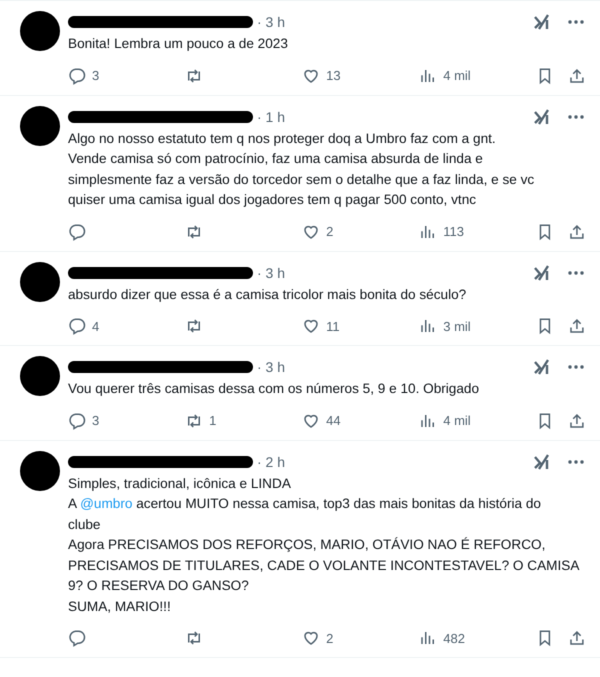  I want to click on like-count: 13, so click(333, 75).